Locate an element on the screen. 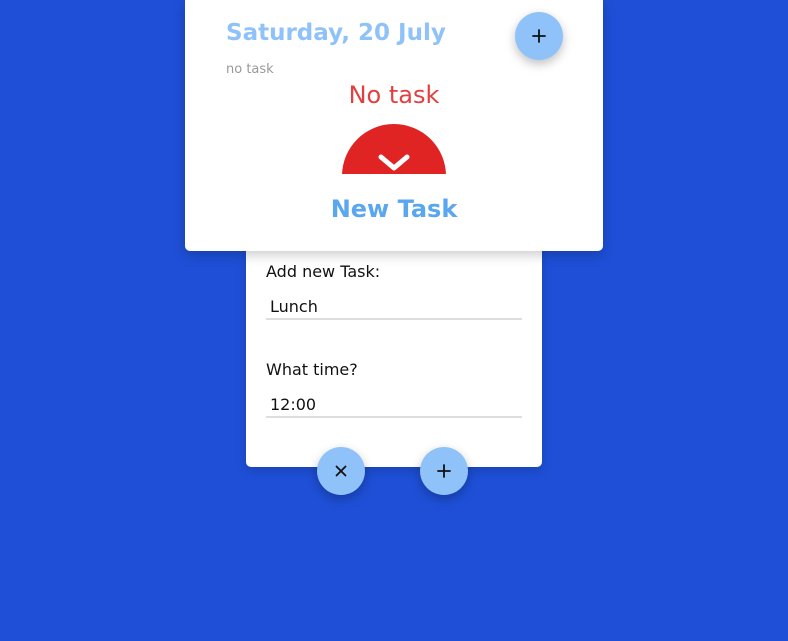  add-task-button is located at coordinates (539, 36).